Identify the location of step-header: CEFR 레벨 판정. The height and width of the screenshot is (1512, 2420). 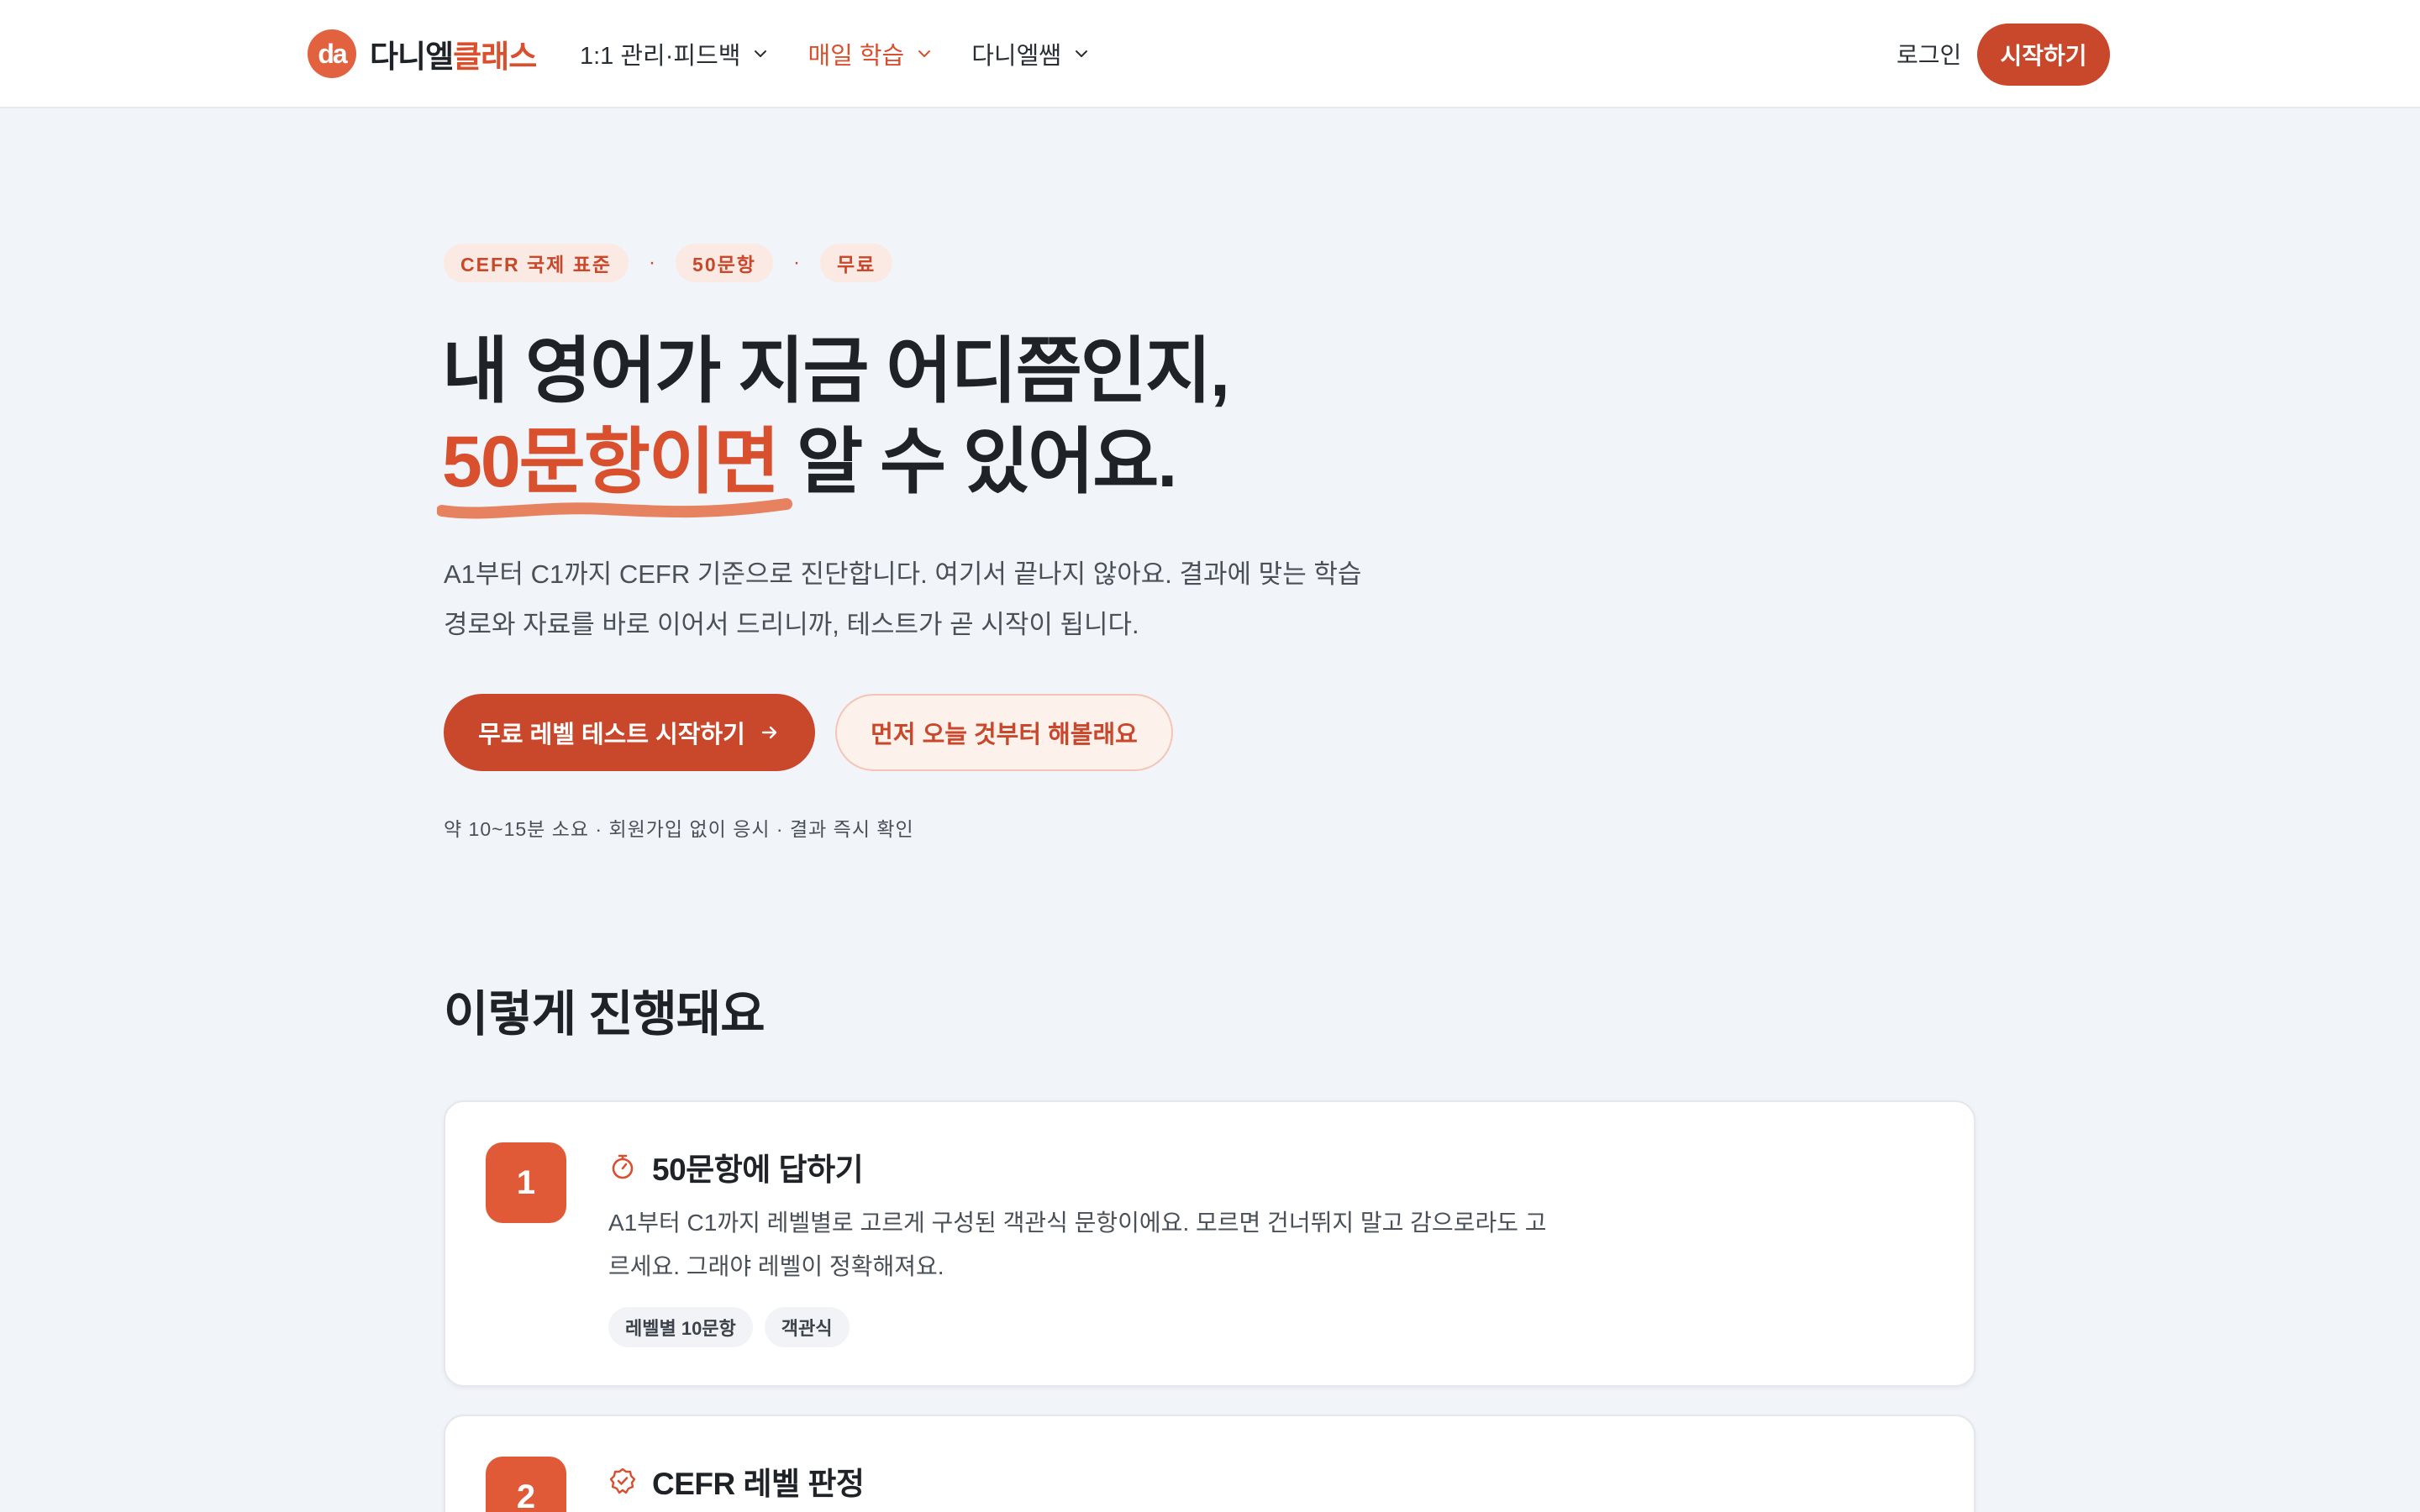
(736, 1481).